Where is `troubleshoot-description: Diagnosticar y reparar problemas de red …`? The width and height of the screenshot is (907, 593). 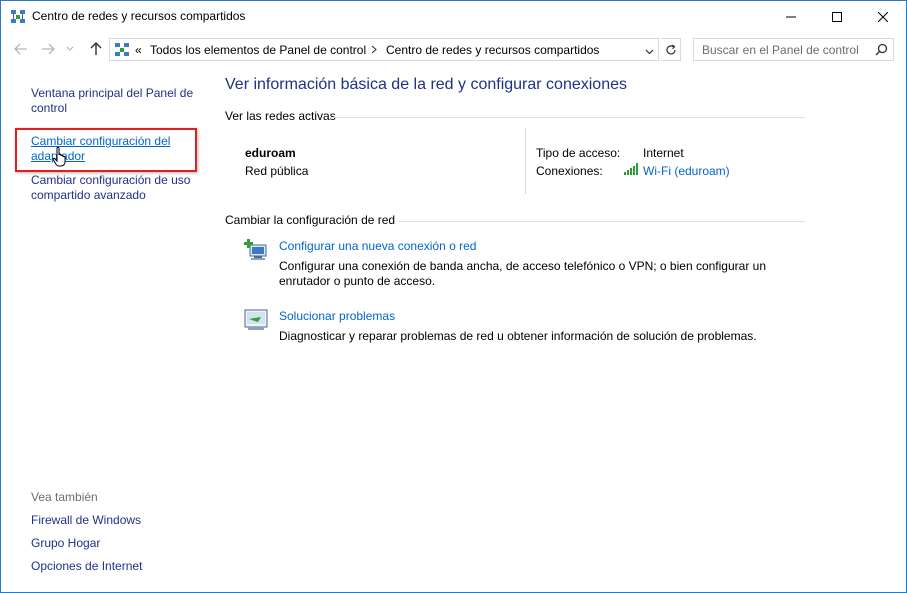
troubleshoot-description: Diagnosticar y reparar problemas de red … is located at coordinates (518, 336).